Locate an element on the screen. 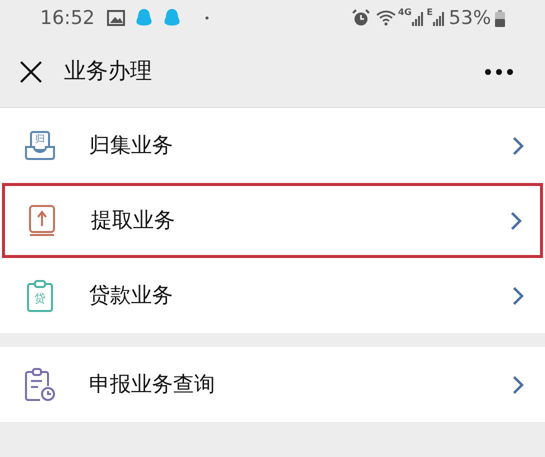 The image size is (545, 457). alarm-icon is located at coordinates (361, 18).